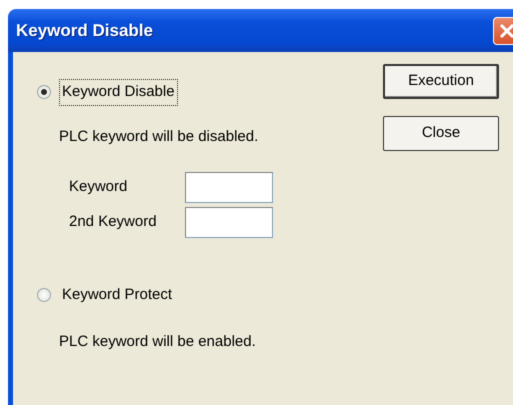  What do you see at coordinates (84, 31) in the screenshot?
I see `window-title: Keyword Disable` at bounding box center [84, 31].